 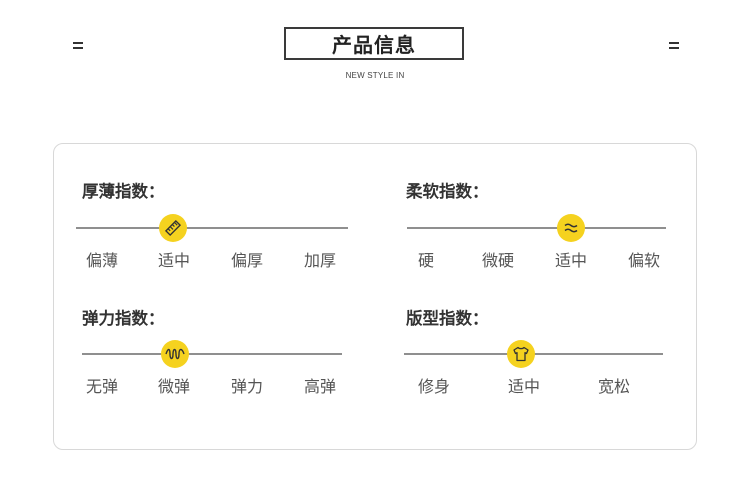 What do you see at coordinates (320, 386) in the screenshot?
I see `elasticity-option: 高弹` at bounding box center [320, 386].